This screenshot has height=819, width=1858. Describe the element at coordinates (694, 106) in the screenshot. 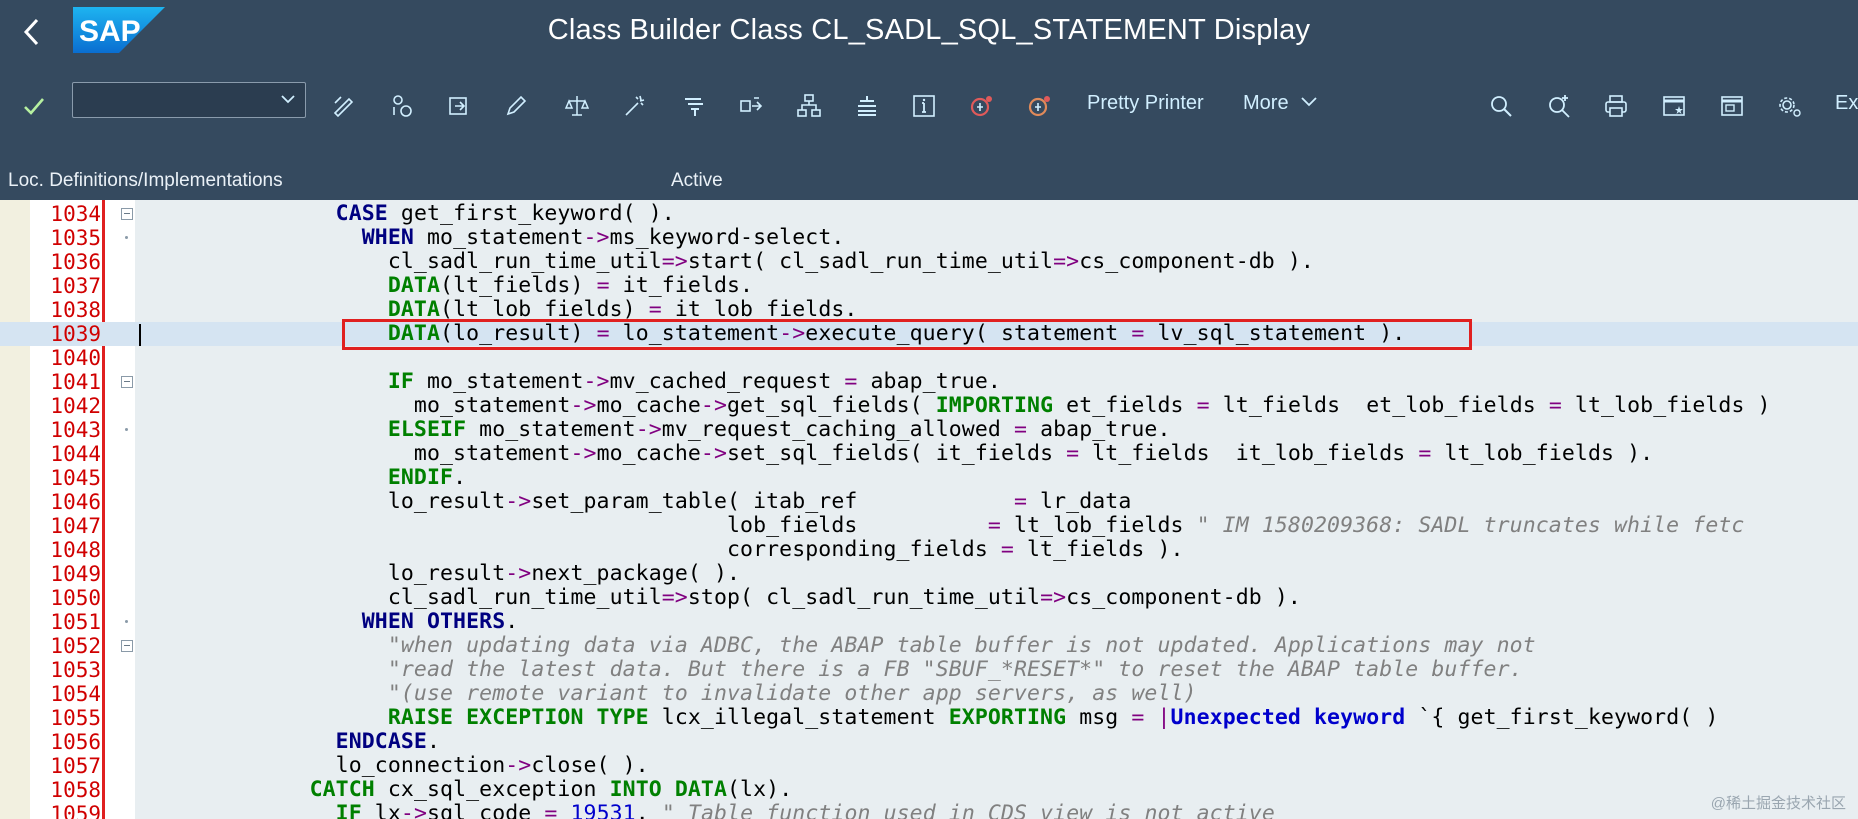

I see `where-used-icon` at that location.